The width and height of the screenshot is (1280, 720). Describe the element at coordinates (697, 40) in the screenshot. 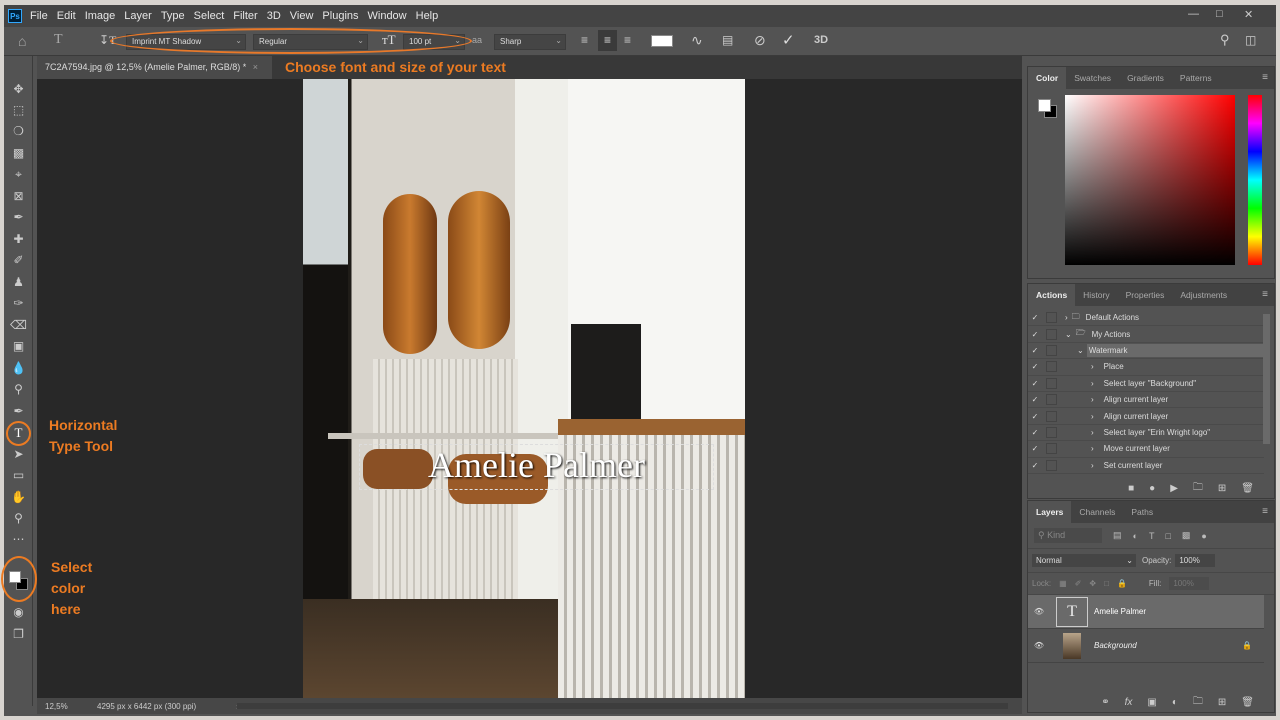

I see `warp-text-icon: ∿` at that location.